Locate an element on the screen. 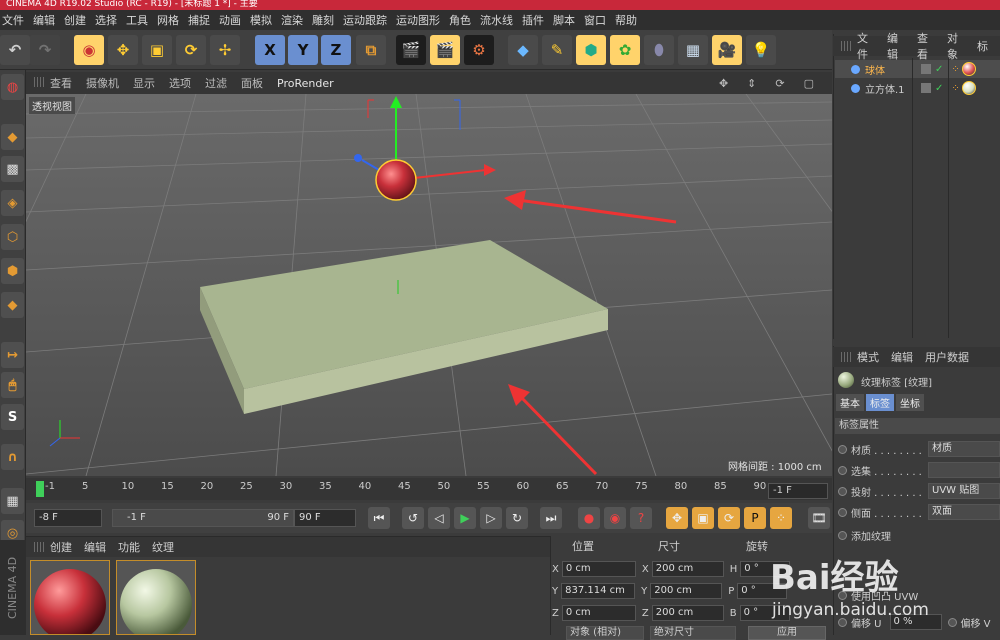 This screenshot has height=640, width=1000. object-row: 球体 ✓ ⁘ is located at coordinates (917, 69).